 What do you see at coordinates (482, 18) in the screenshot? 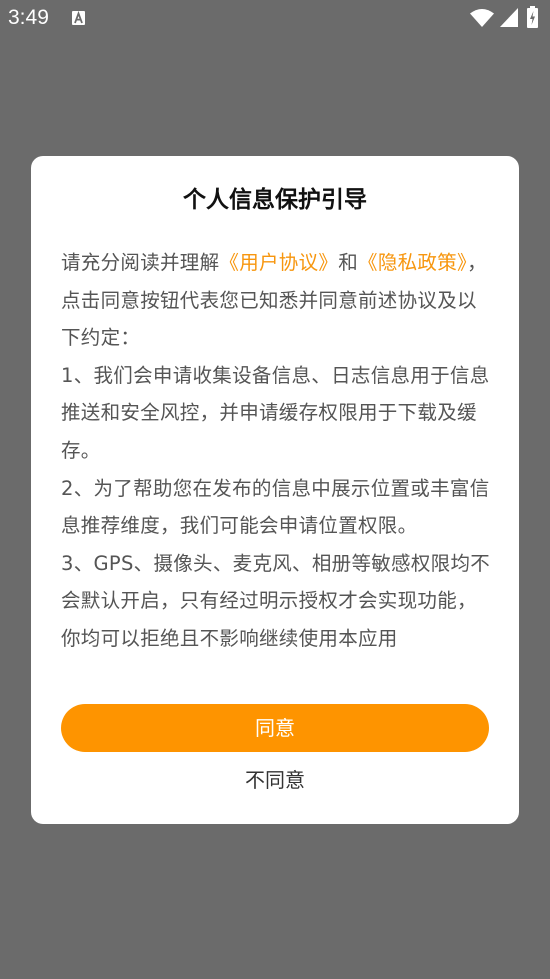
I see `wifi-icon` at bounding box center [482, 18].